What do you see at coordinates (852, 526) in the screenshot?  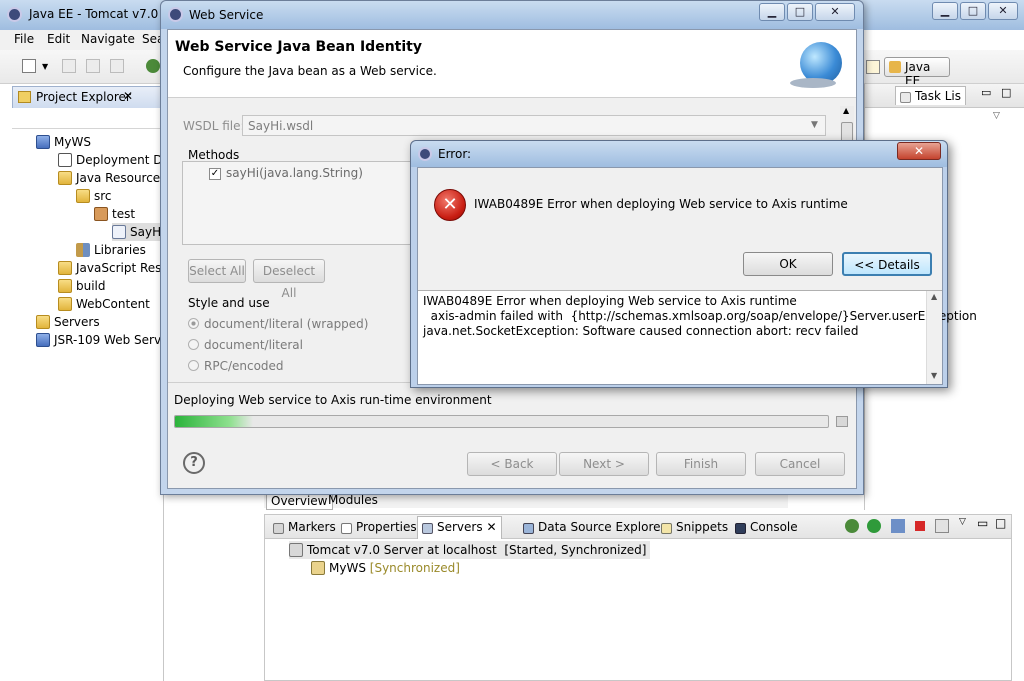 I see `debug-server-icon` at bounding box center [852, 526].